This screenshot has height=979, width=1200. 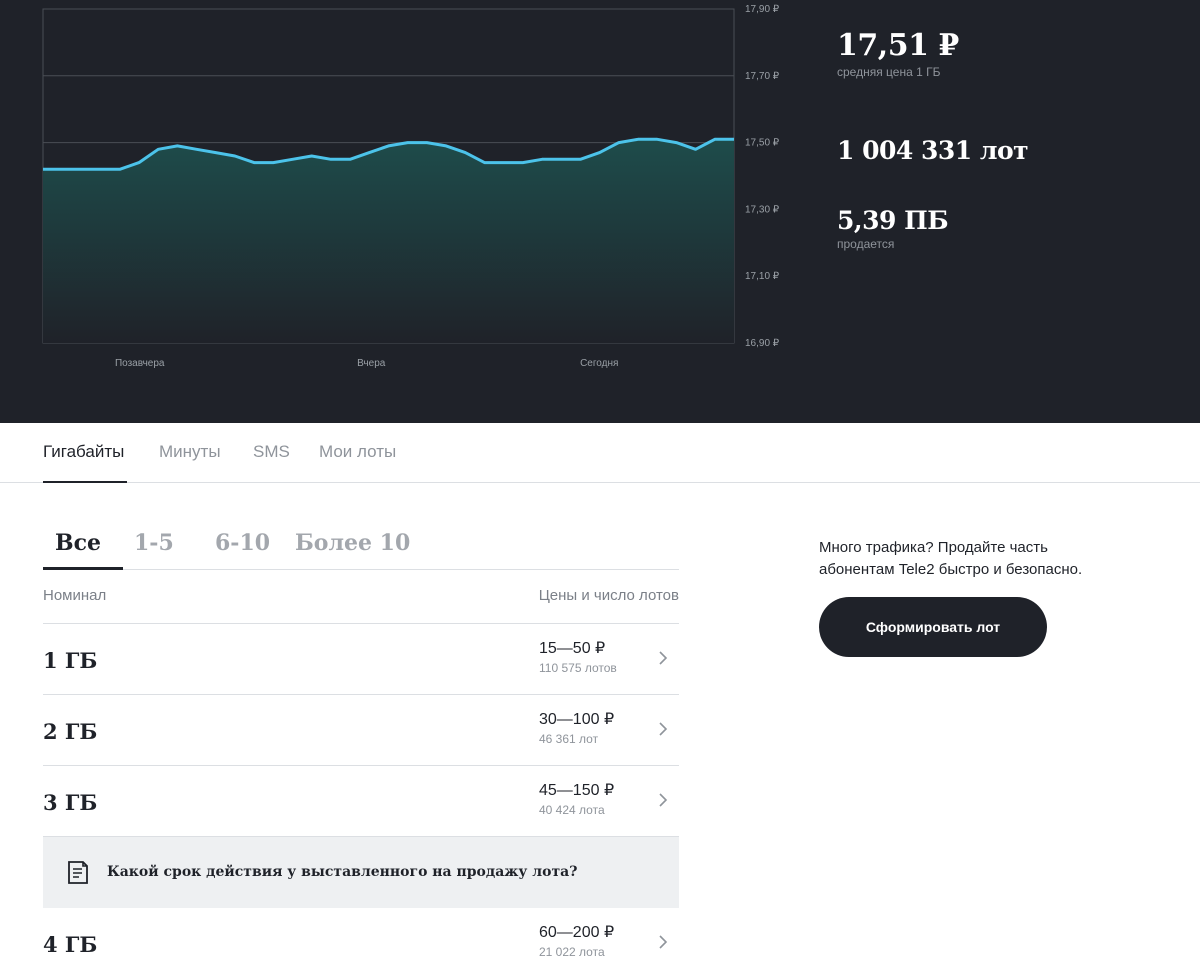 What do you see at coordinates (762, 343) in the screenshot?
I see `y-tick-label: 16,90 ₽` at bounding box center [762, 343].